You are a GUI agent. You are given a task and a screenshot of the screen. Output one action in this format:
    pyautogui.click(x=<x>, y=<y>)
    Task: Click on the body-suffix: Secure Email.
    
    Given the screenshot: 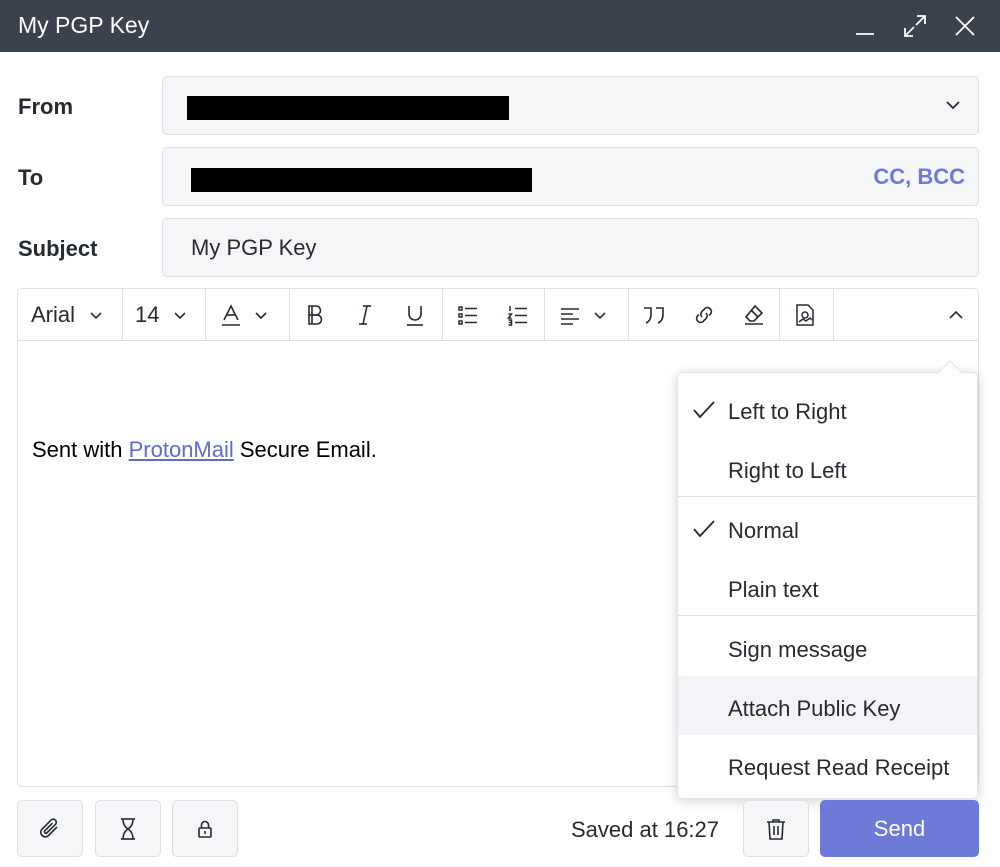 What is the action you would take?
    pyautogui.click(x=305, y=449)
    